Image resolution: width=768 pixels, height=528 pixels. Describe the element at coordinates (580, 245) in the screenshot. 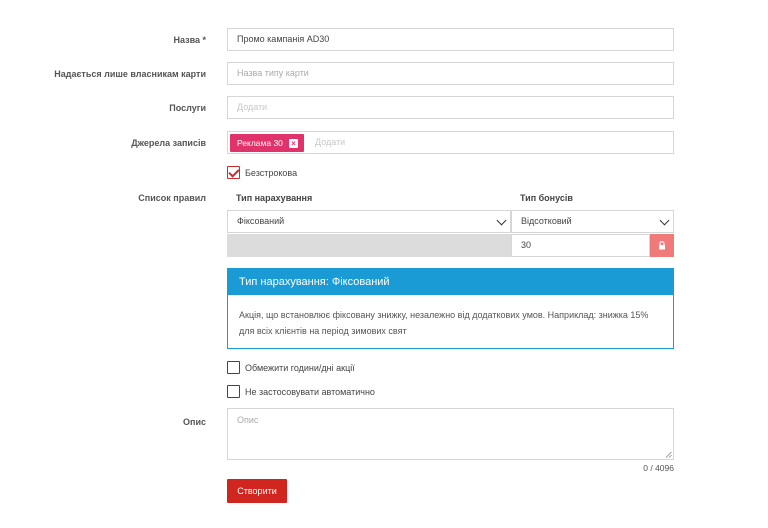

I see `bonus-value-input: 30` at that location.